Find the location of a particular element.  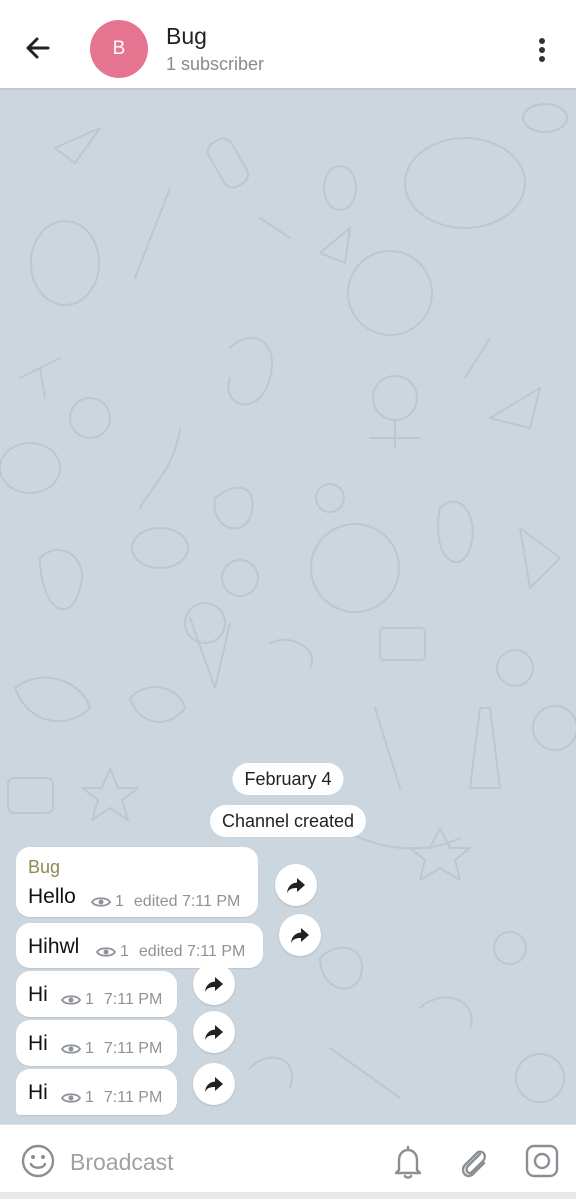

back-button is located at coordinates (38, 48).